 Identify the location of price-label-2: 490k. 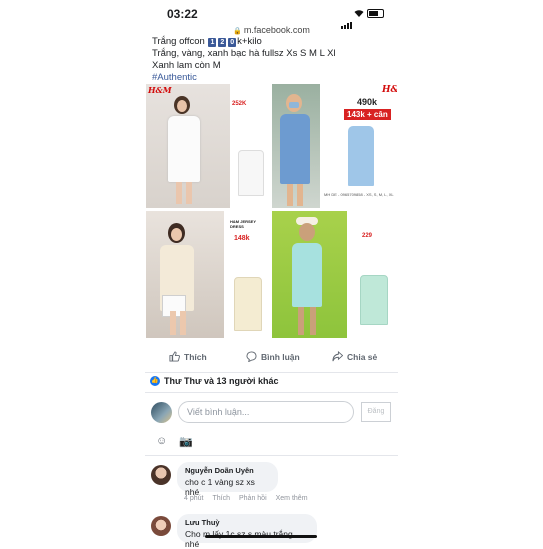
(367, 102).